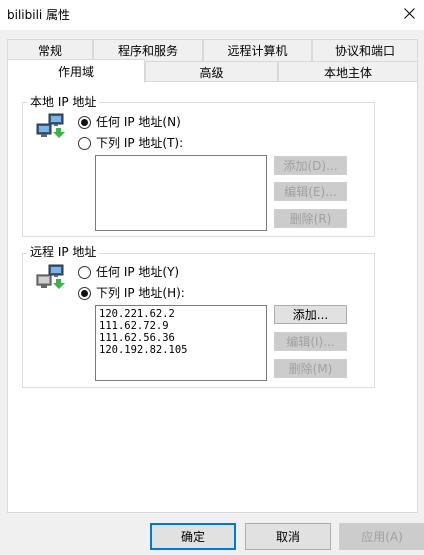 Image resolution: width=424 pixels, height=555 pixels. I want to click on tab-scope: 作用域, so click(76, 71).